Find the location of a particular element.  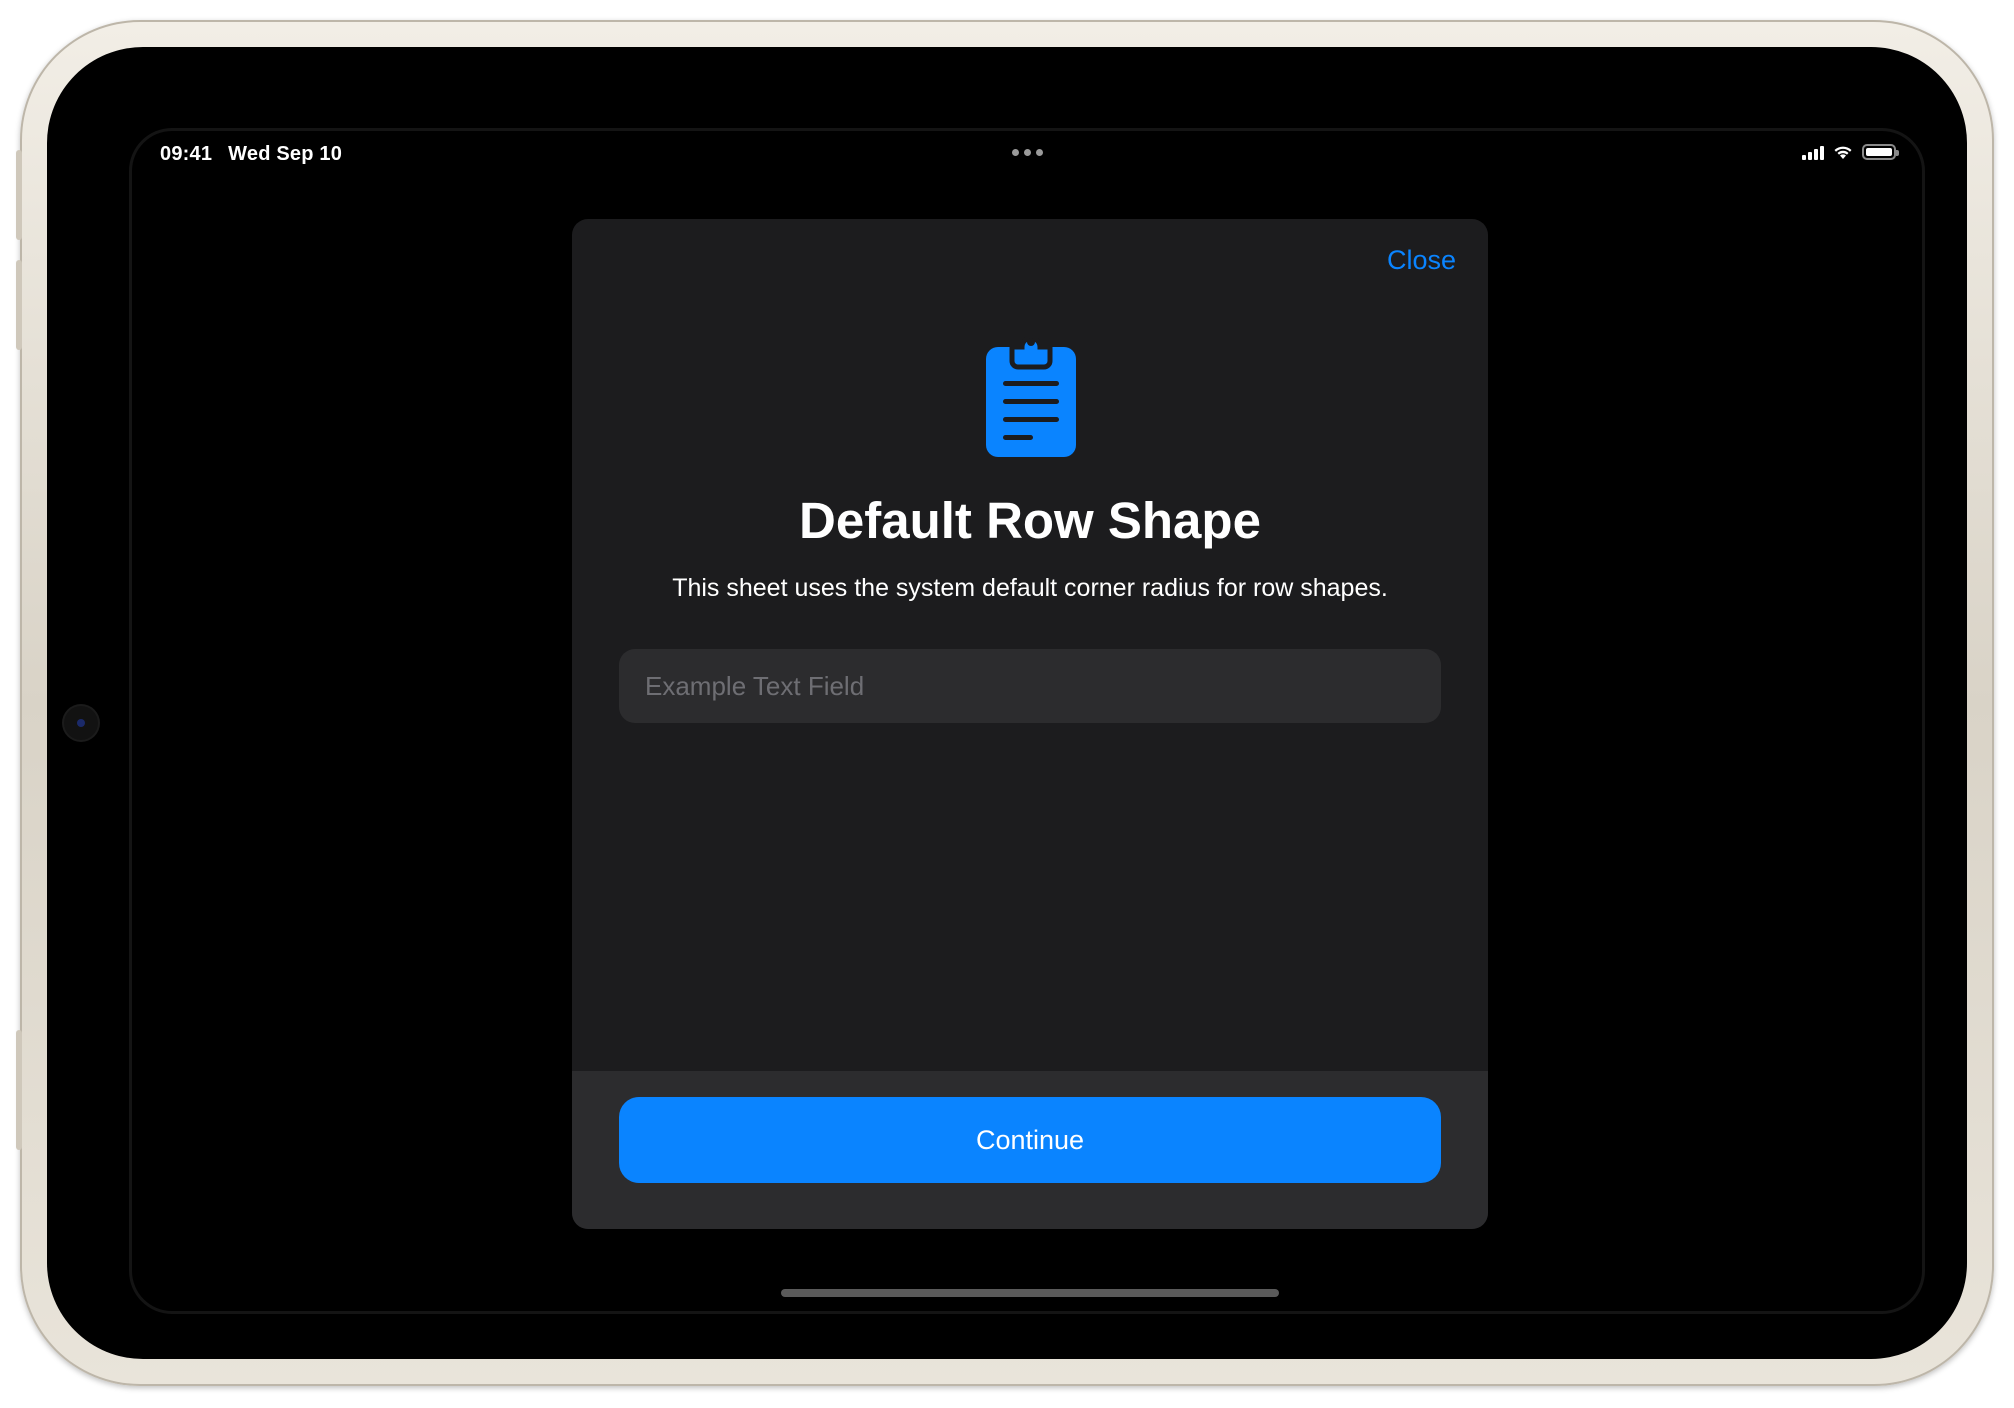

battery-icon is located at coordinates (1880, 152).